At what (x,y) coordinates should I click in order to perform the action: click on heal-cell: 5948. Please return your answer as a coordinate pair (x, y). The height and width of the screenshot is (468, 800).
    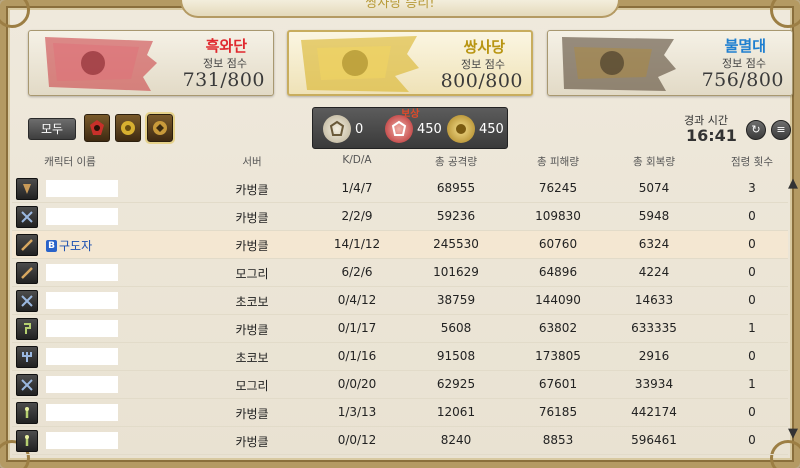
    Looking at the image, I should click on (654, 216).